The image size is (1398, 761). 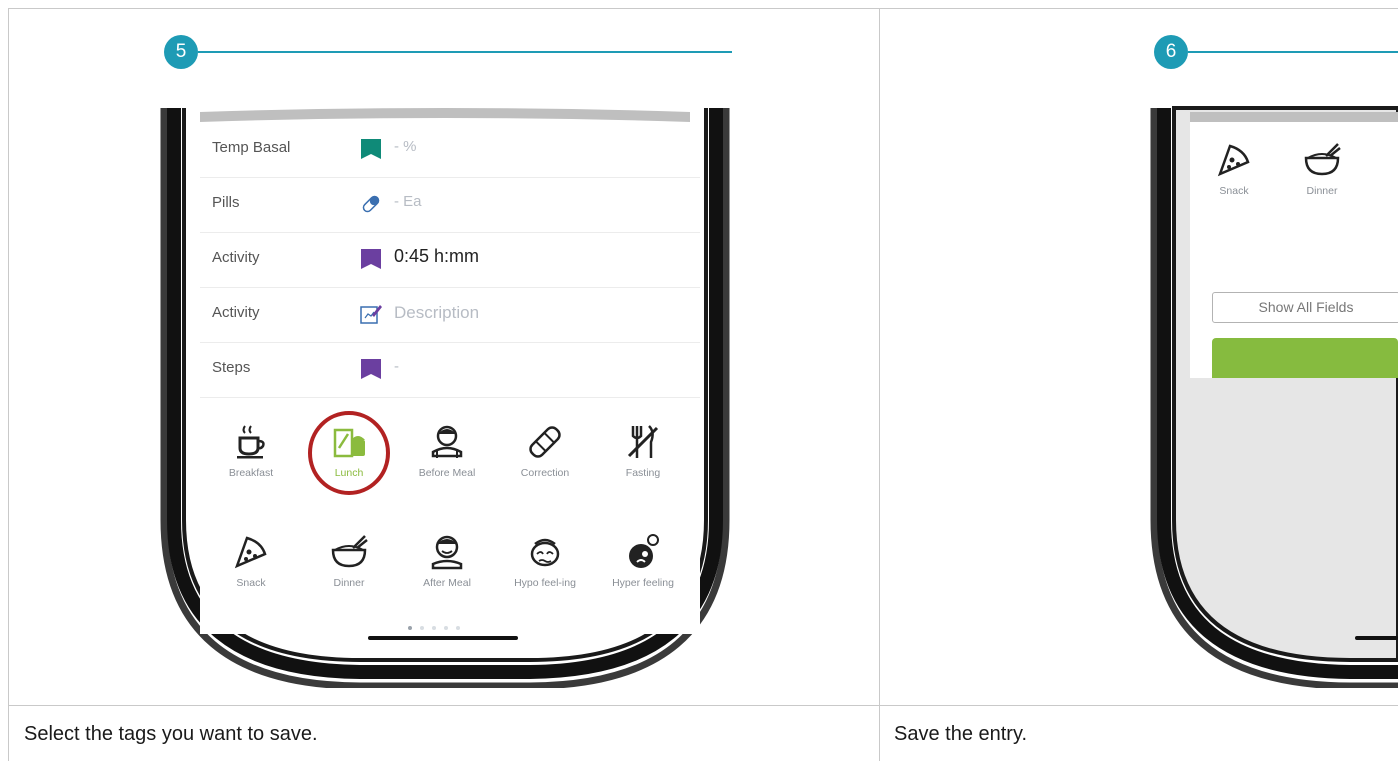 What do you see at coordinates (450, 150) in the screenshot?
I see `field-row-temp-basal: Temp Basal - %` at bounding box center [450, 150].